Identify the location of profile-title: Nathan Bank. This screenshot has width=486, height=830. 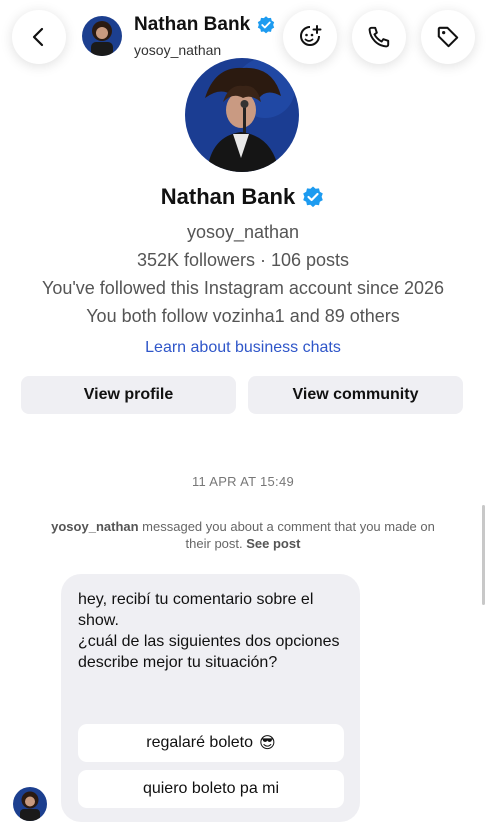
(243, 197).